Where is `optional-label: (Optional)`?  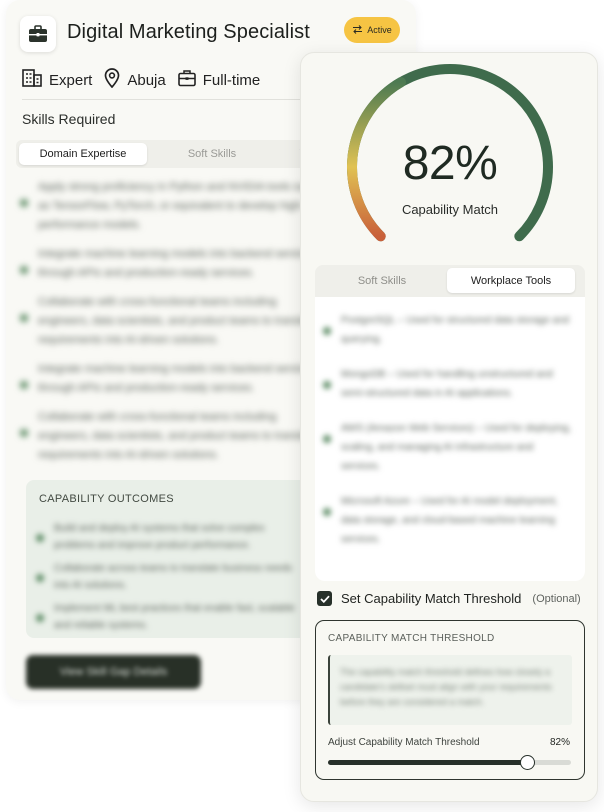 optional-label: (Optional) is located at coordinates (556, 598).